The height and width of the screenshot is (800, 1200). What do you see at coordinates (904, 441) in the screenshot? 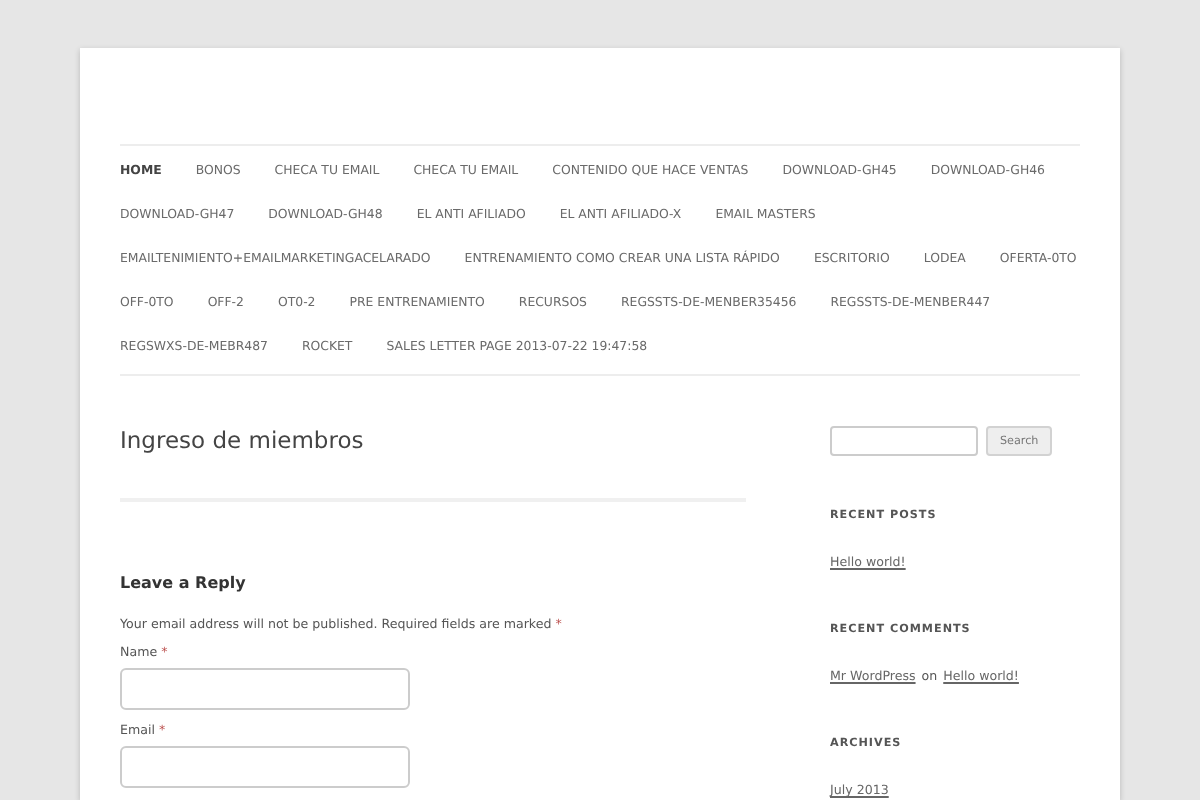
I see `search-field` at bounding box center [904, 441].